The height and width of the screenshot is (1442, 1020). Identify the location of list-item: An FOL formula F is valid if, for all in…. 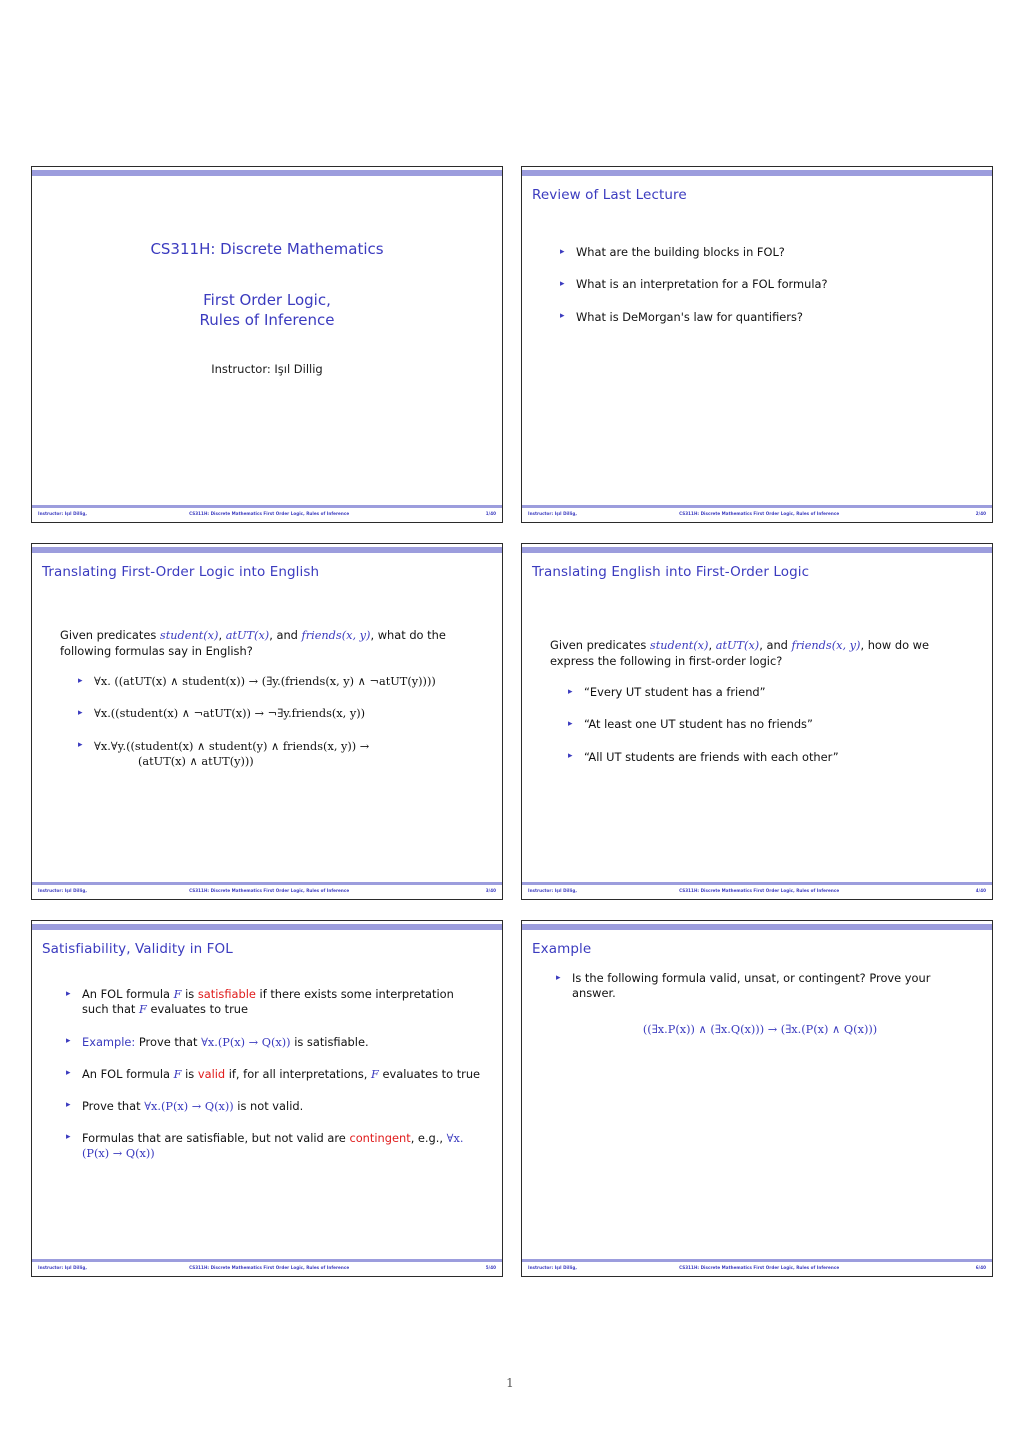
(275, 1074).